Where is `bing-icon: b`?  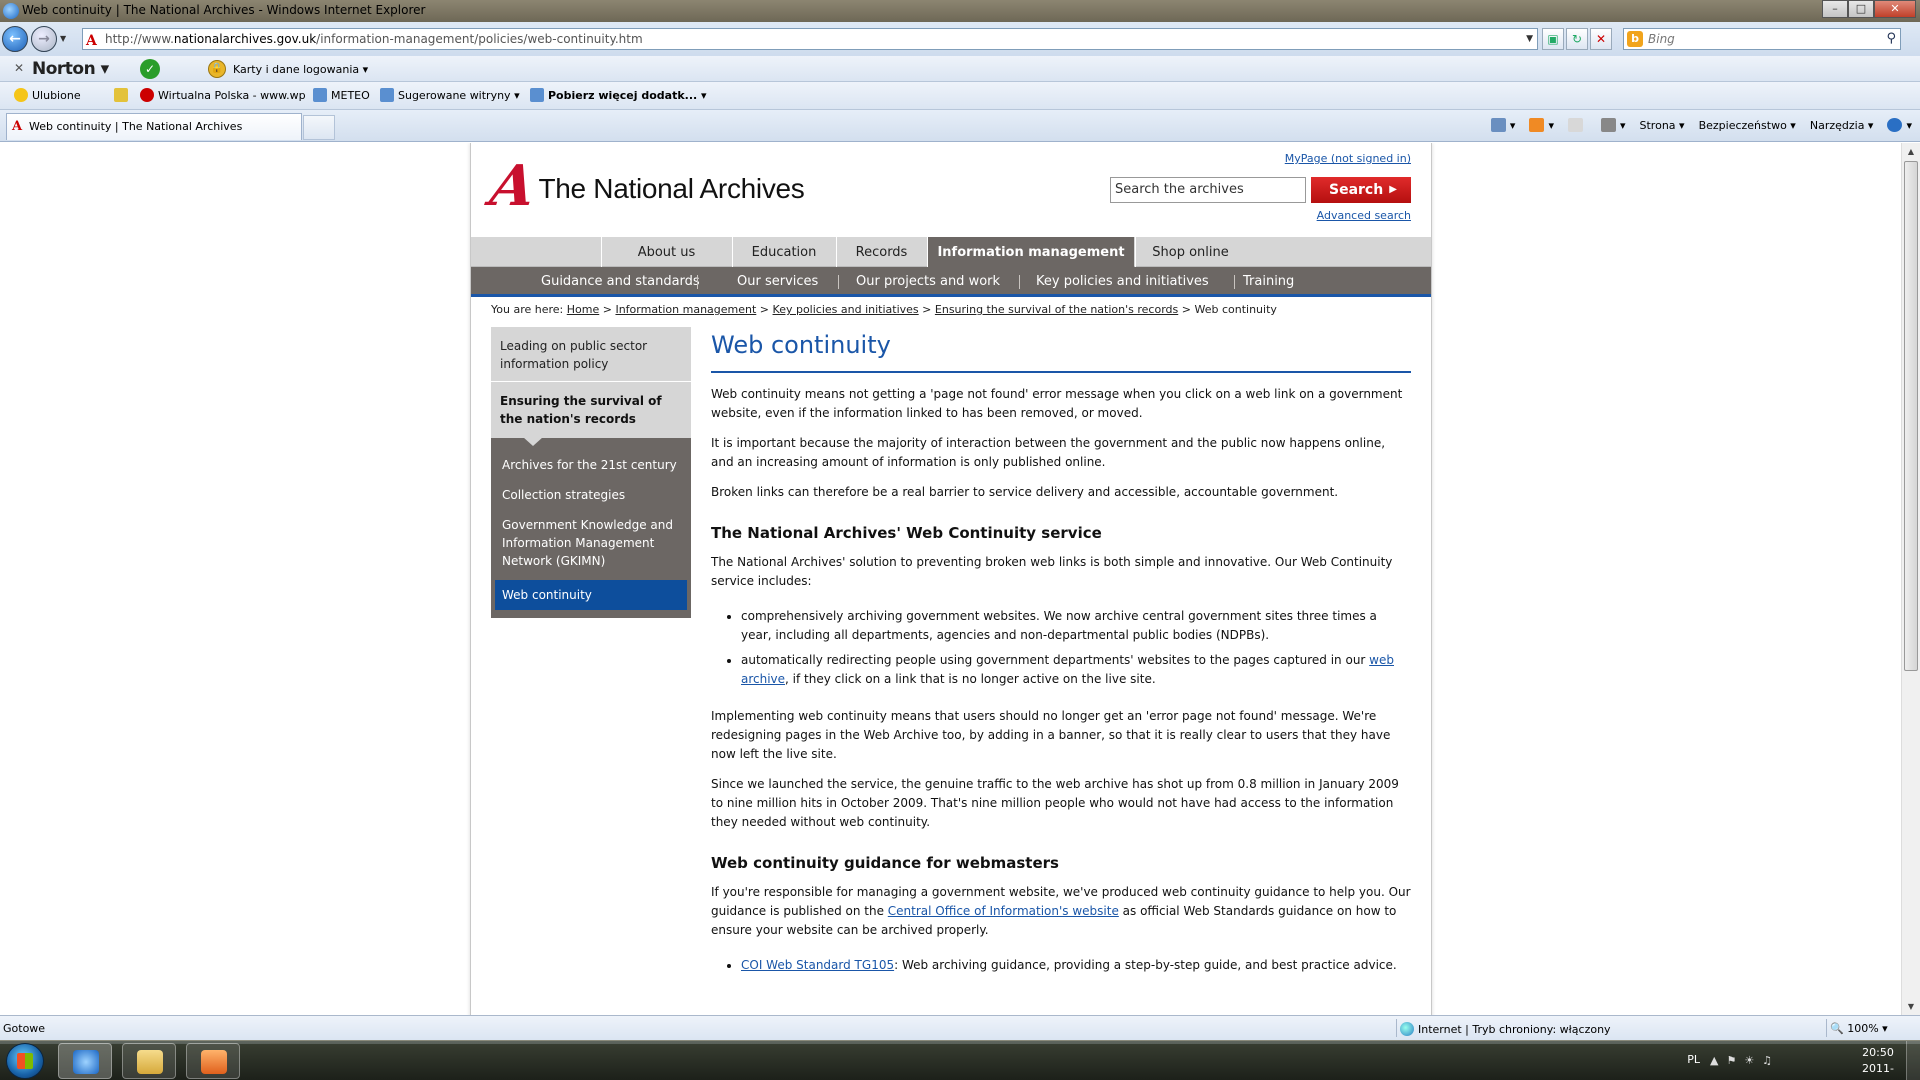 bing-icon: b is located at coordinates (1635, 39).